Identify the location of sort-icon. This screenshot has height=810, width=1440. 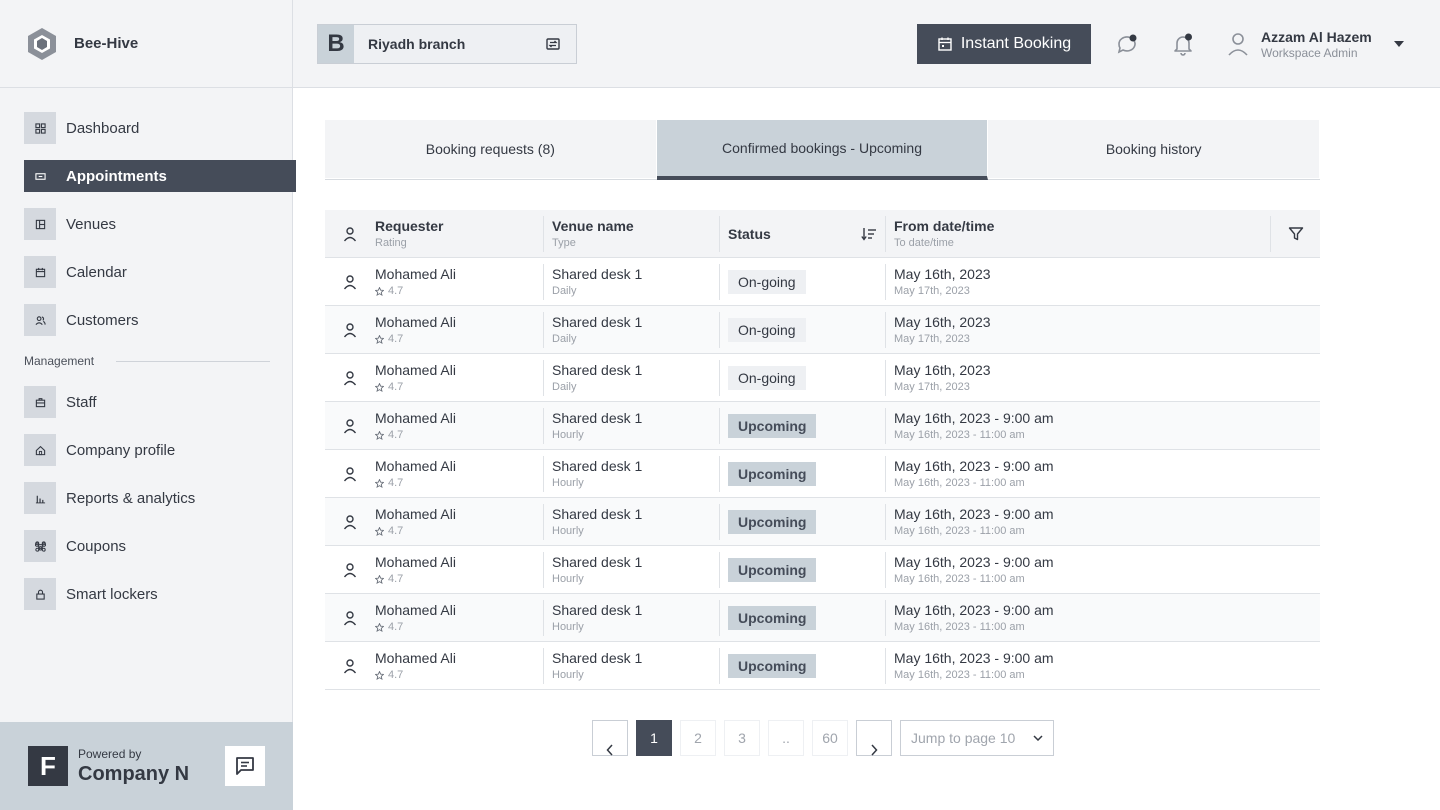
(869, 234).